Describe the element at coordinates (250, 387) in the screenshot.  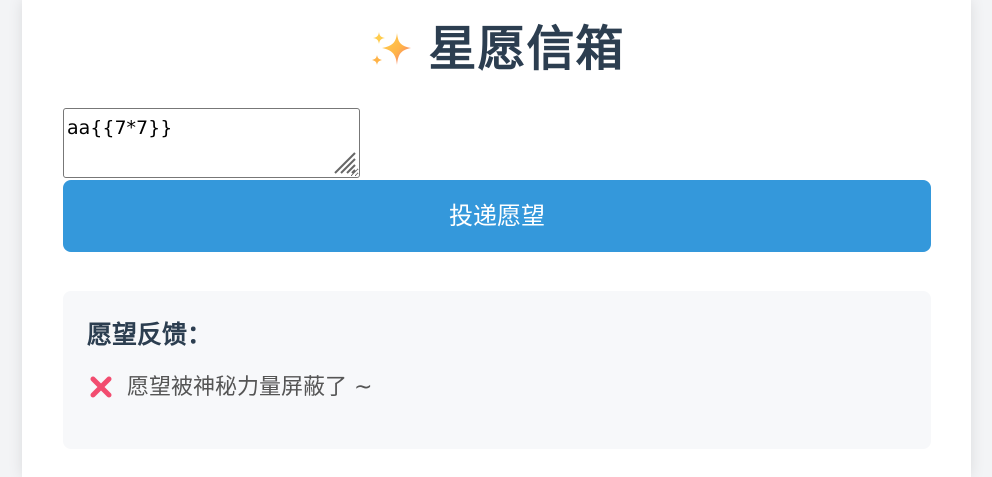
I see `feedback-message: 愿望被神秘力量屏蔽了 ~` at that location.